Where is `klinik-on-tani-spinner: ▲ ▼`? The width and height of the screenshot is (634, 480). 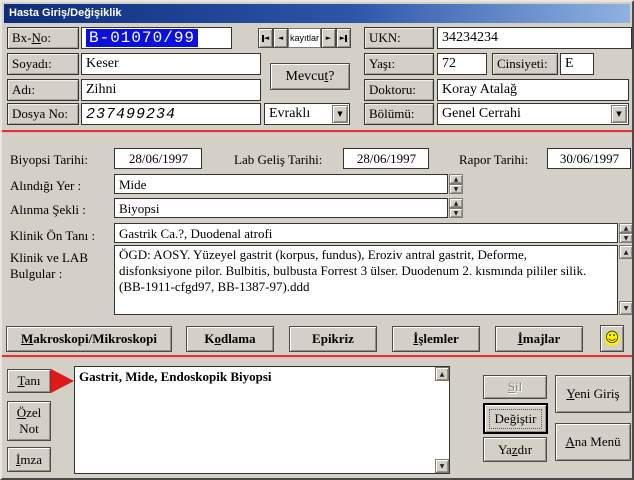
klinik-on-tani-spinner: ▲ ▼ is located at coordinates (625, 233).